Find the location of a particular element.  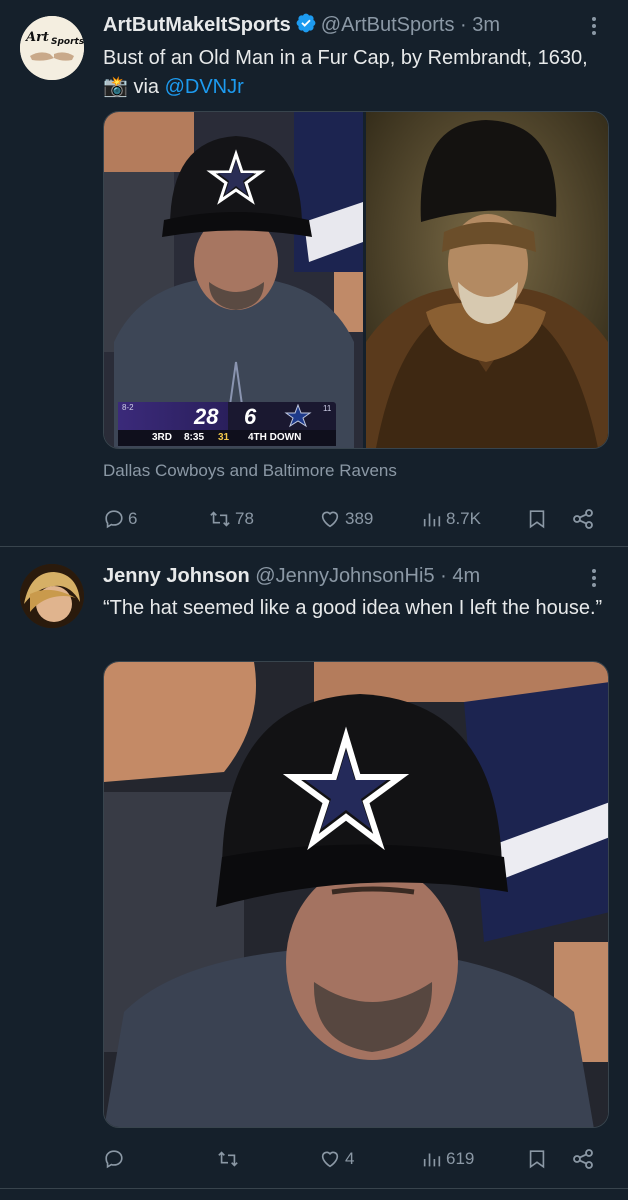

views-button: 619 is located at coordinates (447, 1159).